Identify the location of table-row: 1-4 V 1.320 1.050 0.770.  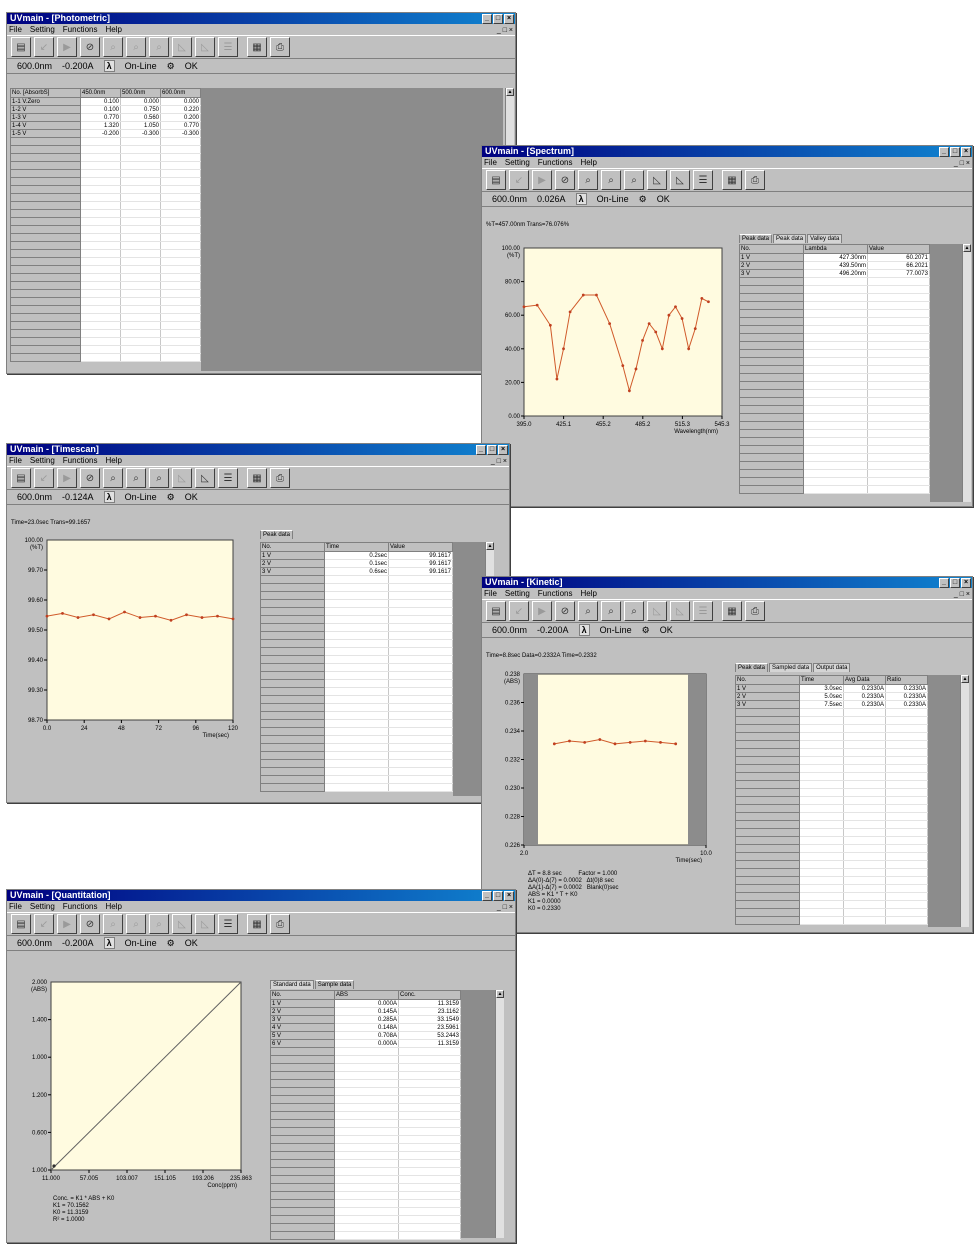
(105, 125).